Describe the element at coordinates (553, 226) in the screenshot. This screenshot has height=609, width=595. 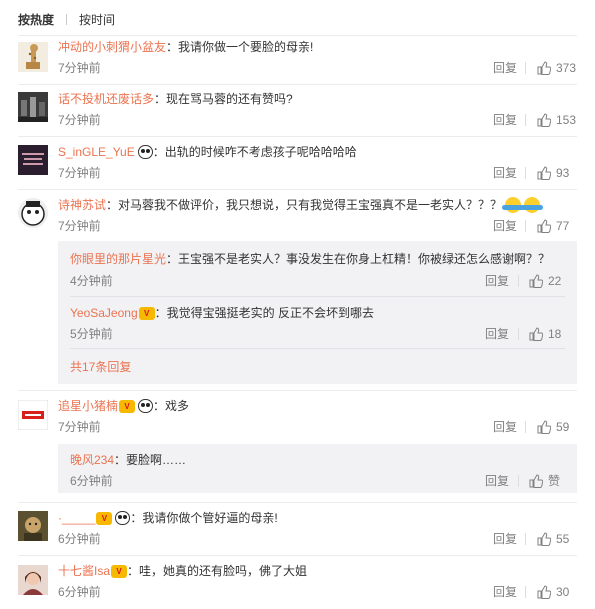
I see `like-button: 77` at that location.